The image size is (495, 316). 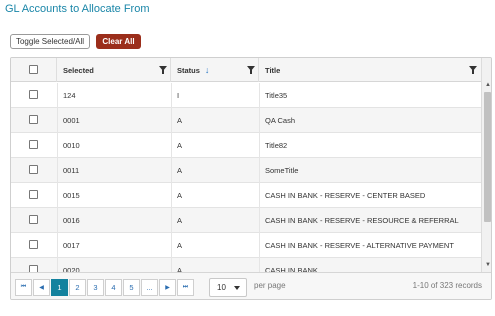 What do you see at coordinates (71, 145) in the screenshot?
I see `cell-selected: 0010` at bounding box center [71, 145].